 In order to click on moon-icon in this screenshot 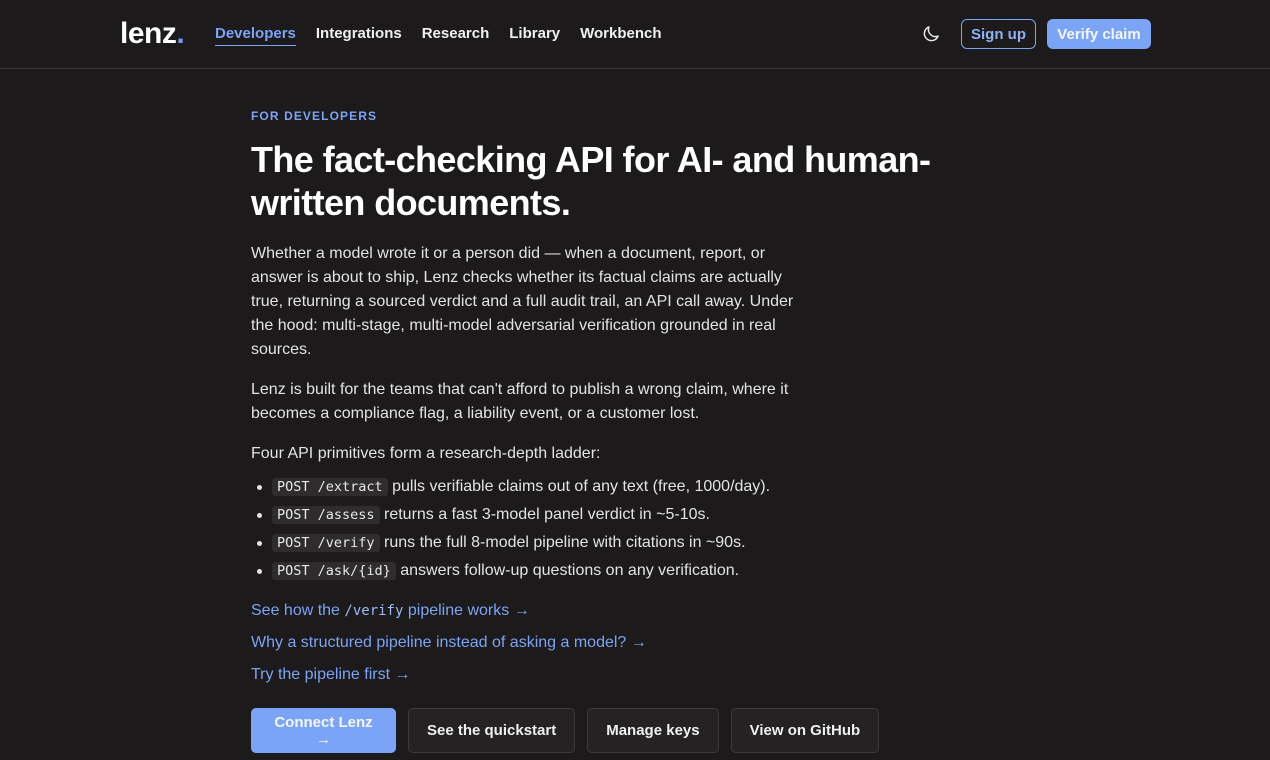, I will do `click(931, 34)`.